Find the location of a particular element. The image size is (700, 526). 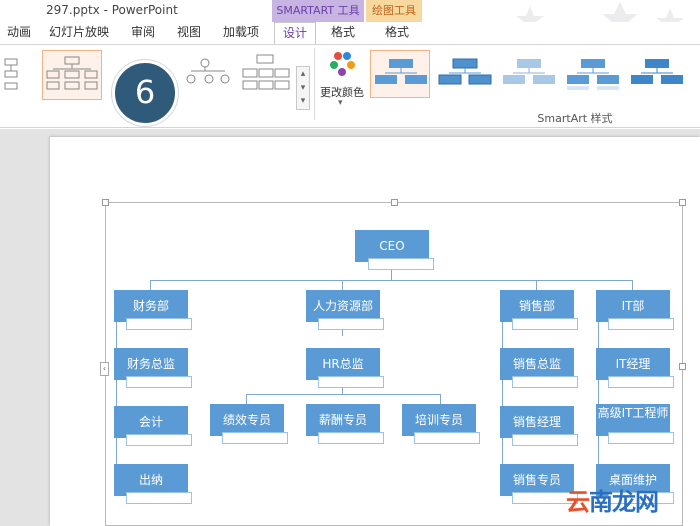

layout-thumb-selected is located at coordinates (72, 75).